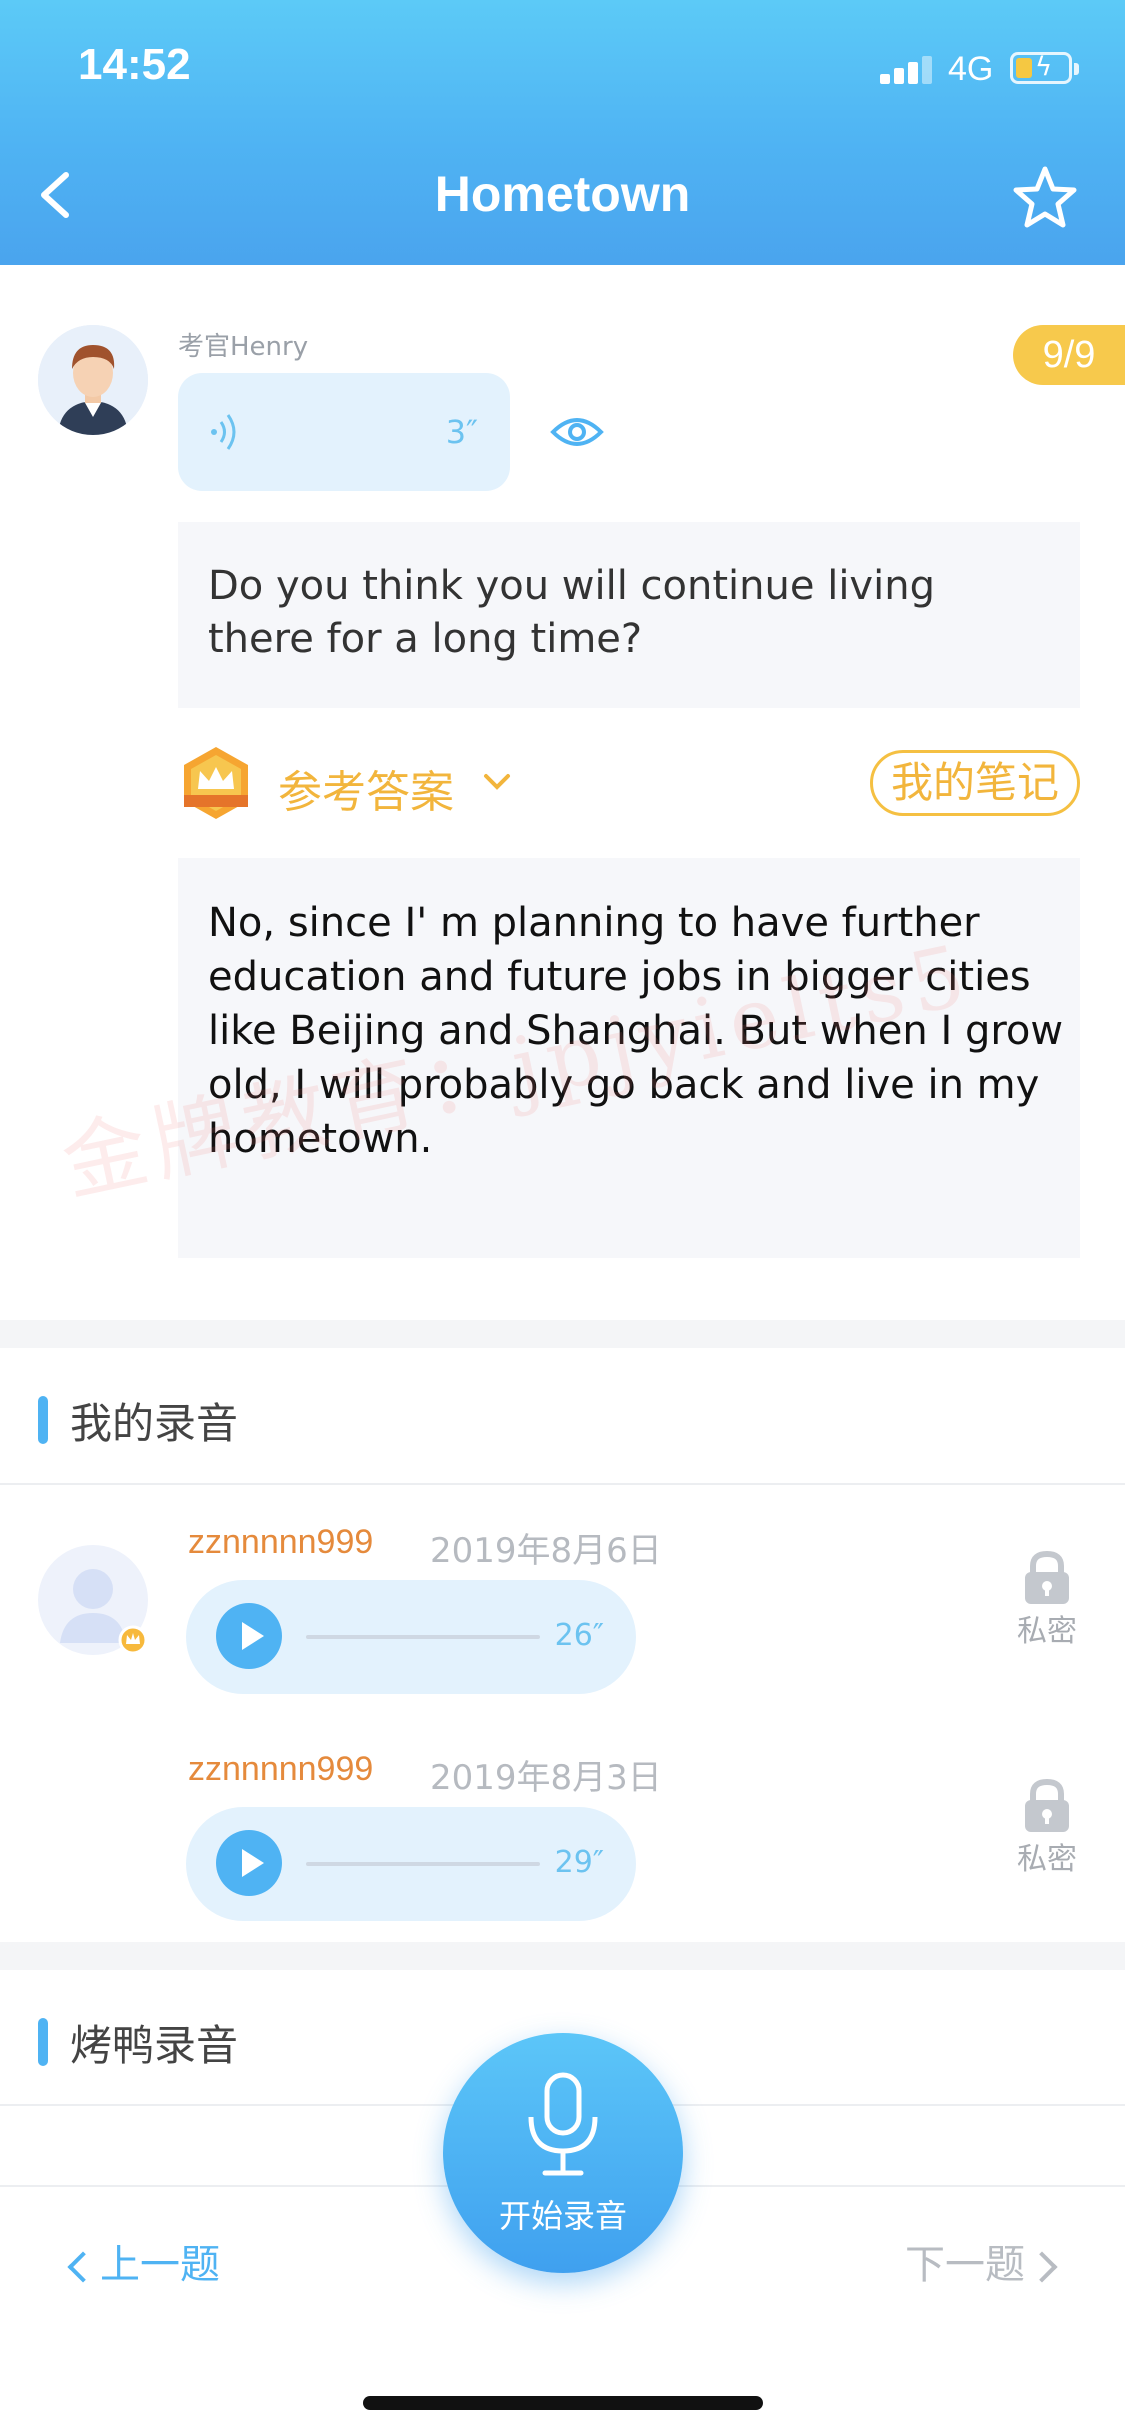 The image size is (1125, 2436). I want to click on recording-player: 26″, so click(411, 1637).